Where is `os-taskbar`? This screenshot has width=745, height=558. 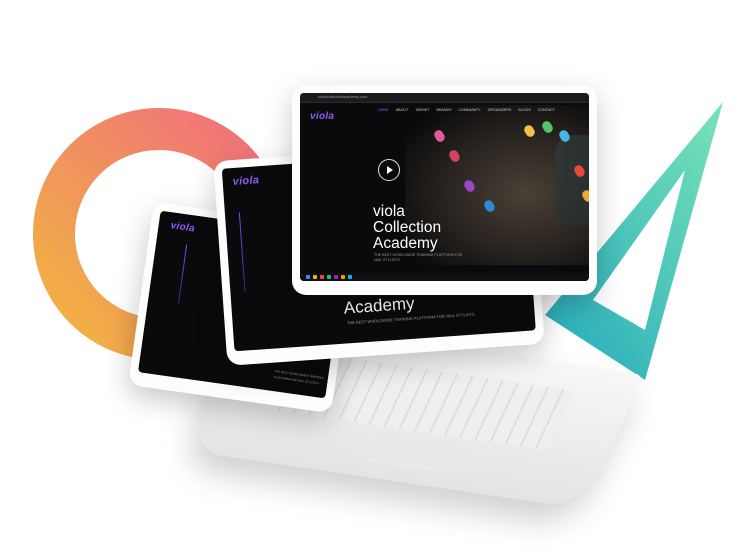 os-taskbar is located at coordinates (444, 277).